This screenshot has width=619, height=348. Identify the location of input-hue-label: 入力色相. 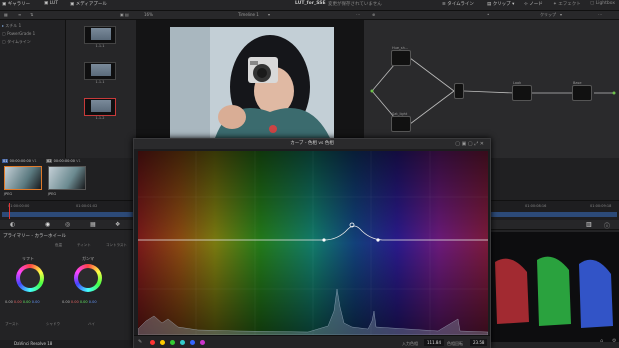
(410, 343).